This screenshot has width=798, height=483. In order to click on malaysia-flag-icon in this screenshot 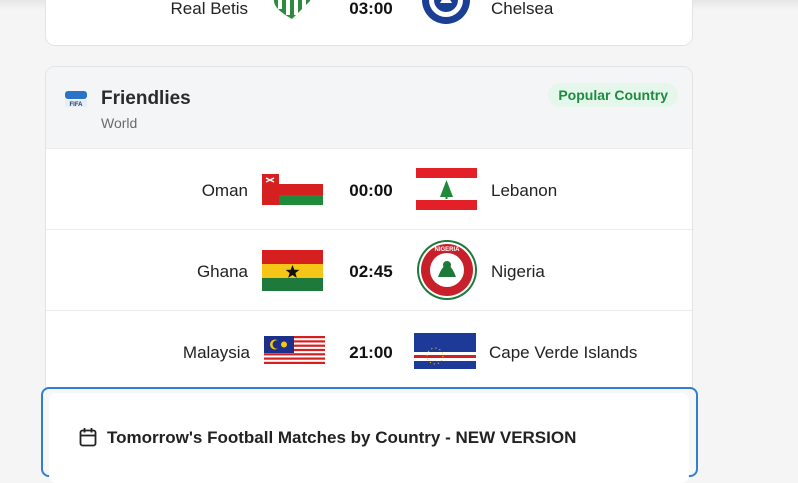, I will do `click(294, 351)`.